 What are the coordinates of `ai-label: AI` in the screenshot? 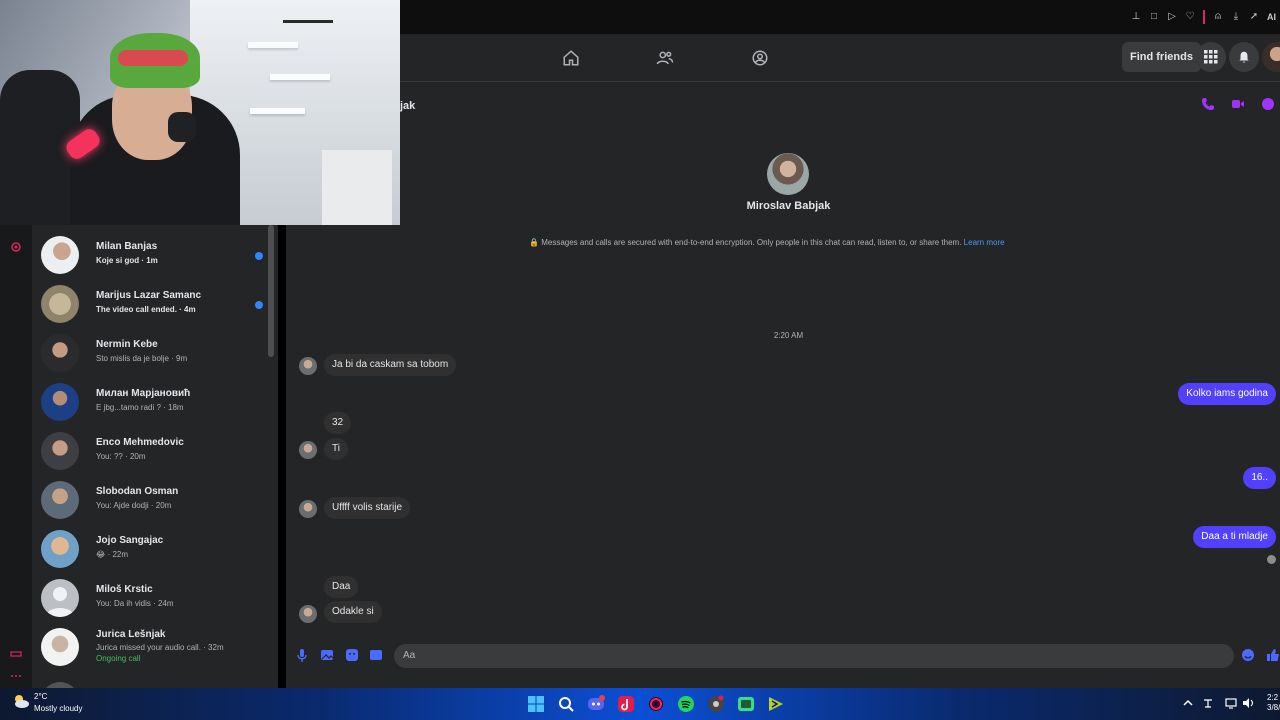 It's located at (1271, 17).